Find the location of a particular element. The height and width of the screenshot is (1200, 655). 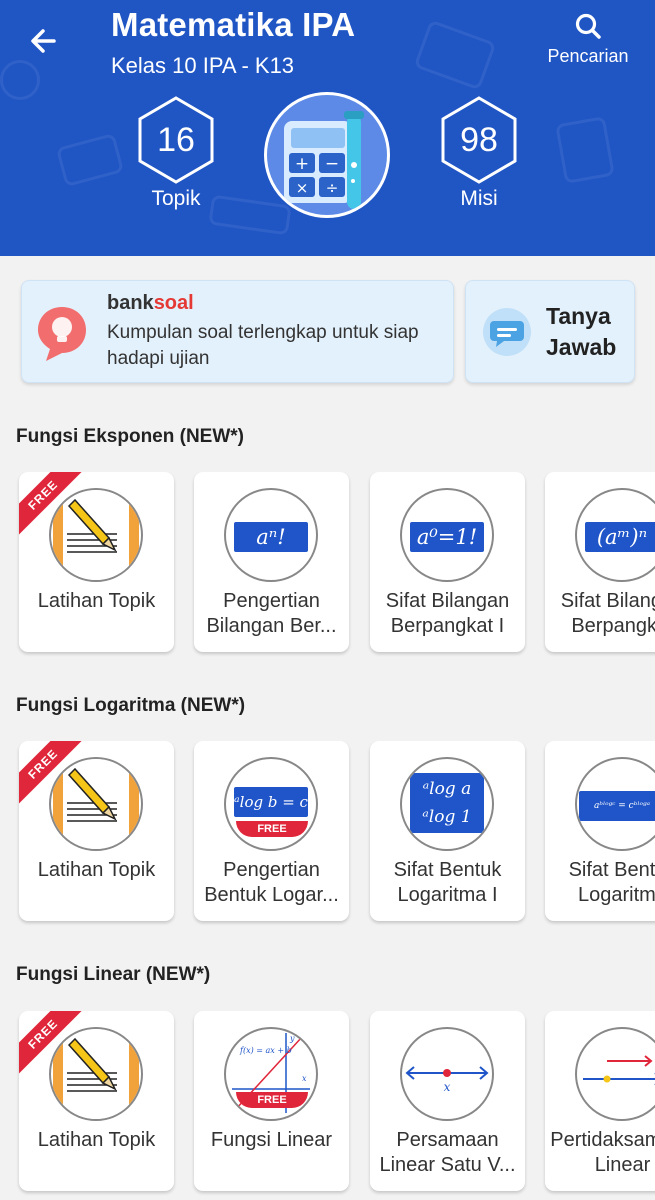

formula-icon: aⁿ! is located at coordinates (271, 535).